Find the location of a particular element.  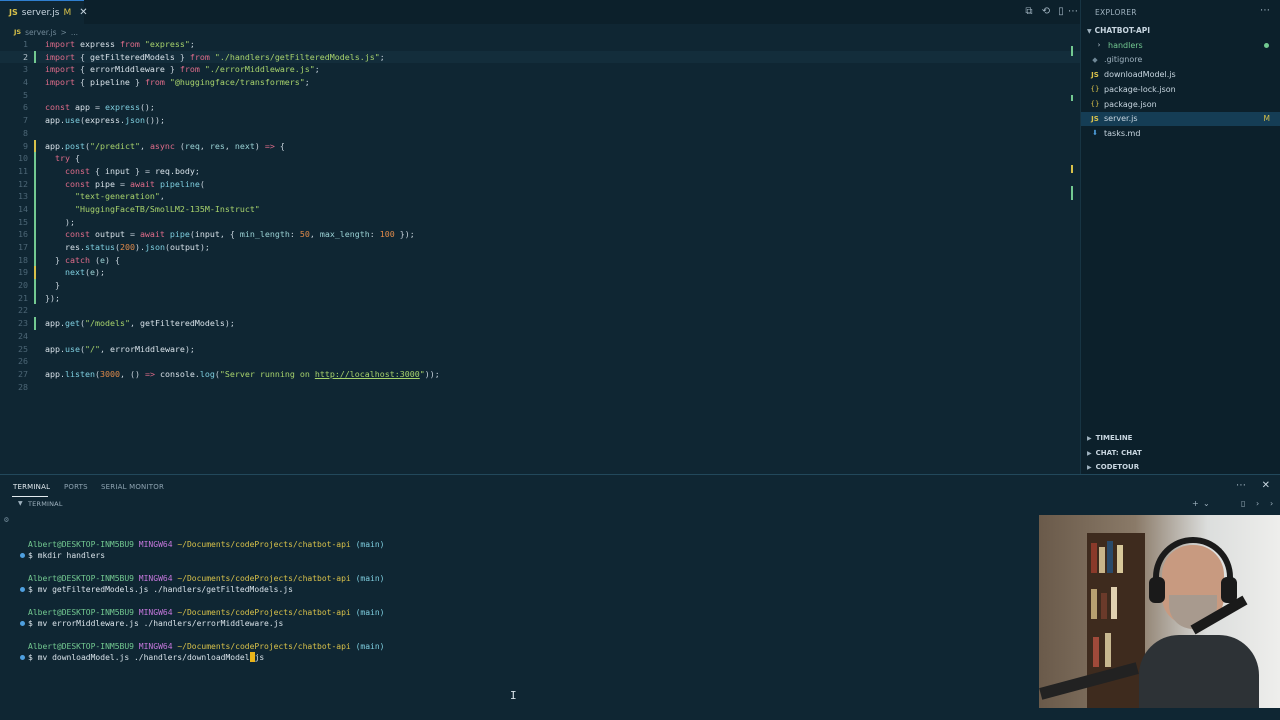

scrollbar-change-marker is located at coordinates (1072, 51).